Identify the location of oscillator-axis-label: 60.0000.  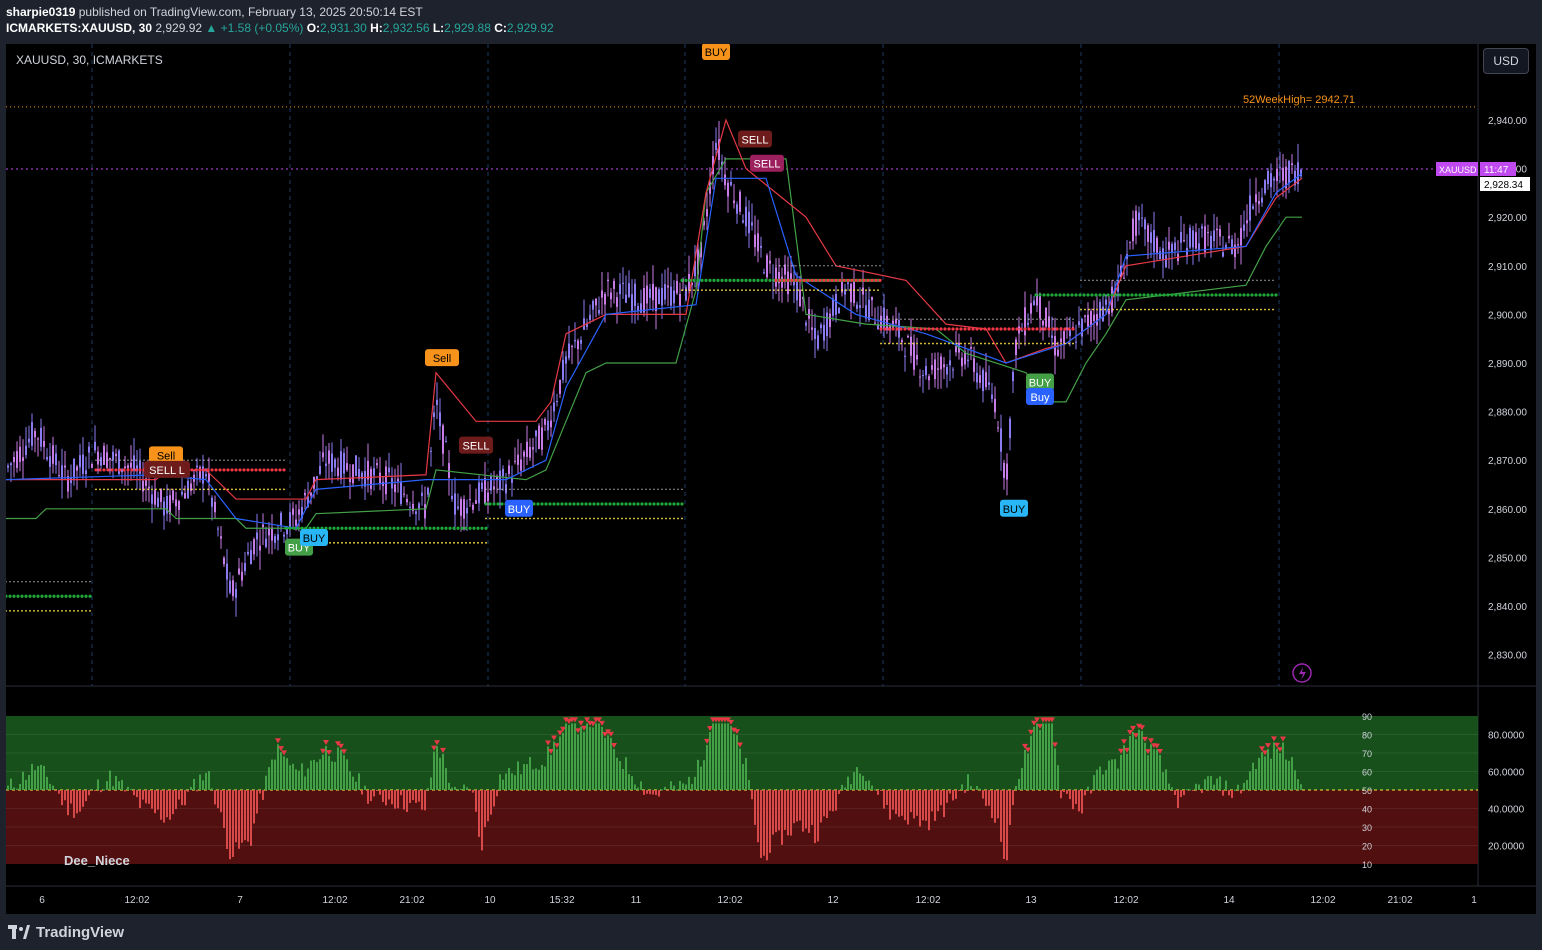
(1506, 773).